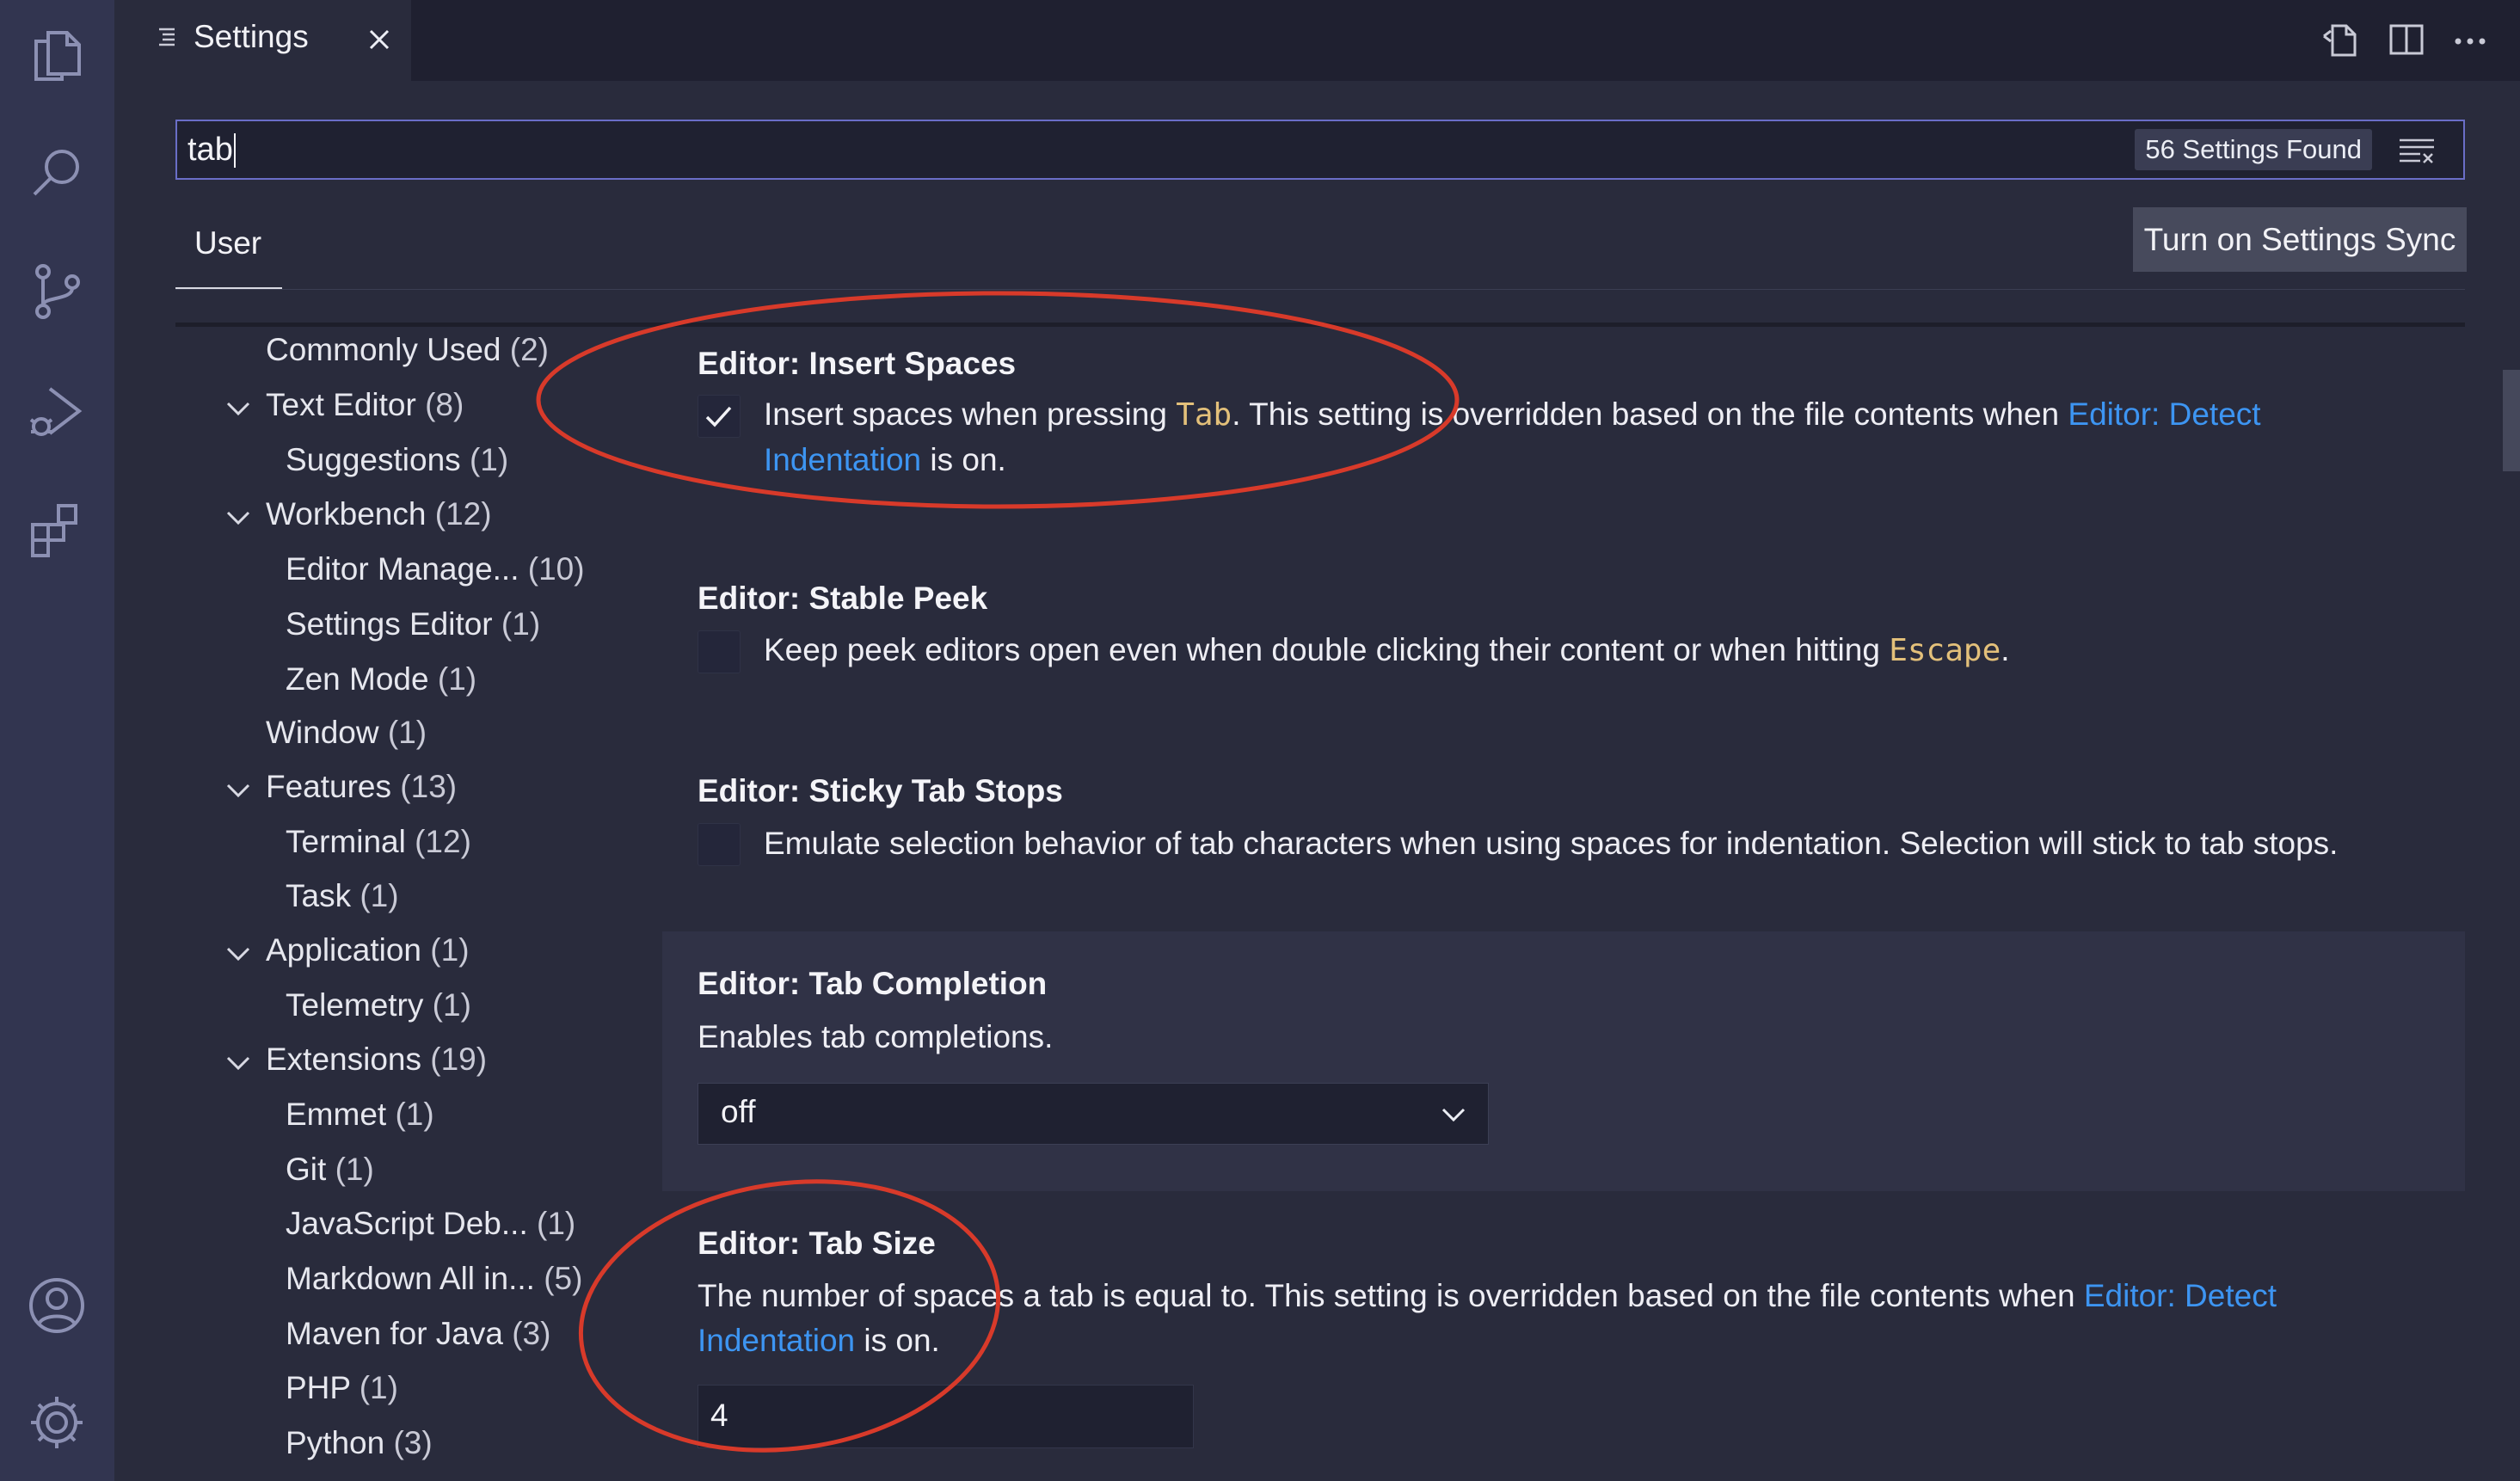  Describe the element at coordinates (228, 243) in the screenshot. I see `tab-user-settings: User` at that location.